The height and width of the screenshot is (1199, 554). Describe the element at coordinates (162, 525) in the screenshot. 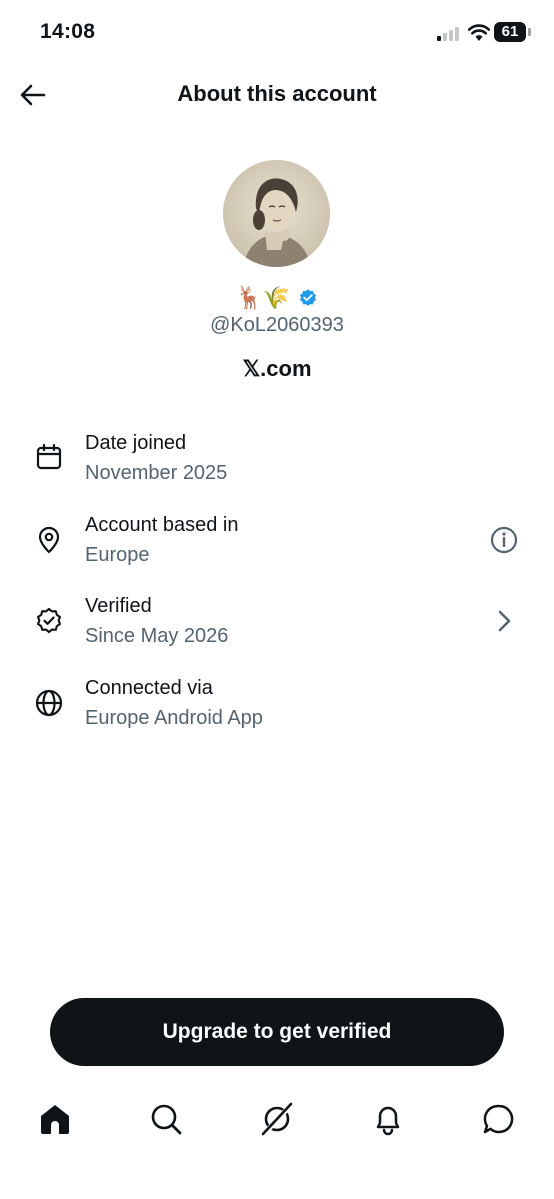

I see `account-based-in-label: Account based in` at that location.